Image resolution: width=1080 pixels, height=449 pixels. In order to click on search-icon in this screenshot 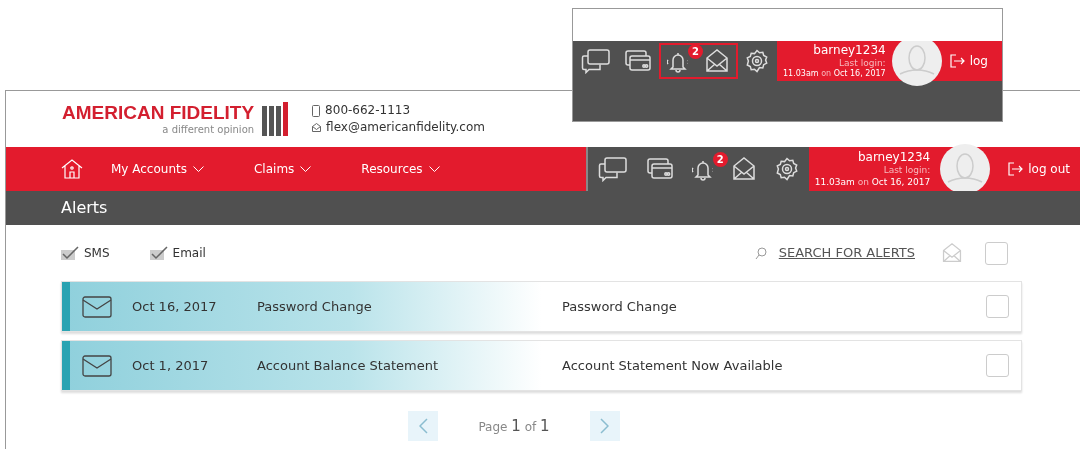, I will do `click(760, 253)`.